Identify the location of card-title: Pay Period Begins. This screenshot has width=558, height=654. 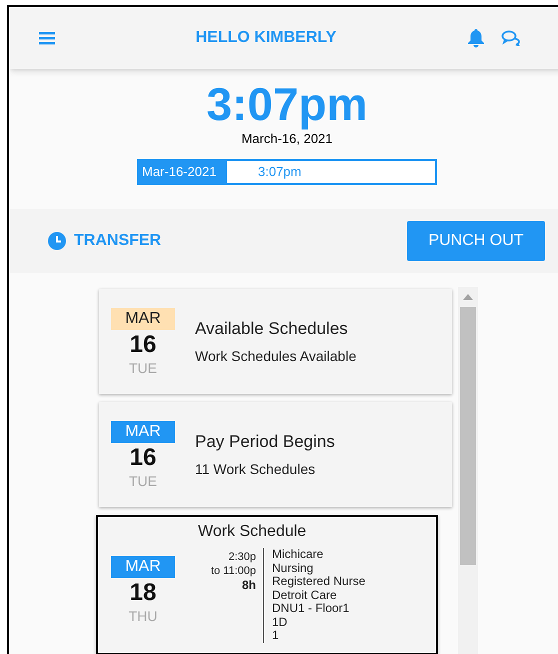
(265, 442).